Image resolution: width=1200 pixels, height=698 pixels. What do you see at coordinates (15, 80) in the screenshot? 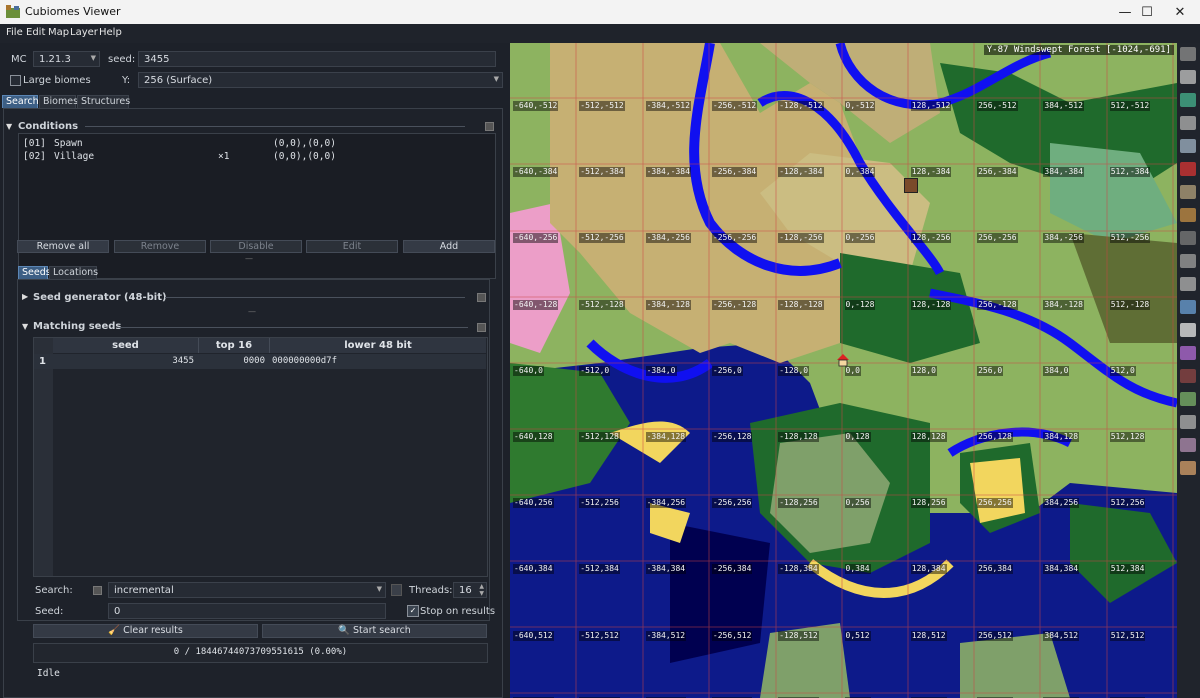
I see `large-biomes-checkbox` at bounding box center [15, 80].